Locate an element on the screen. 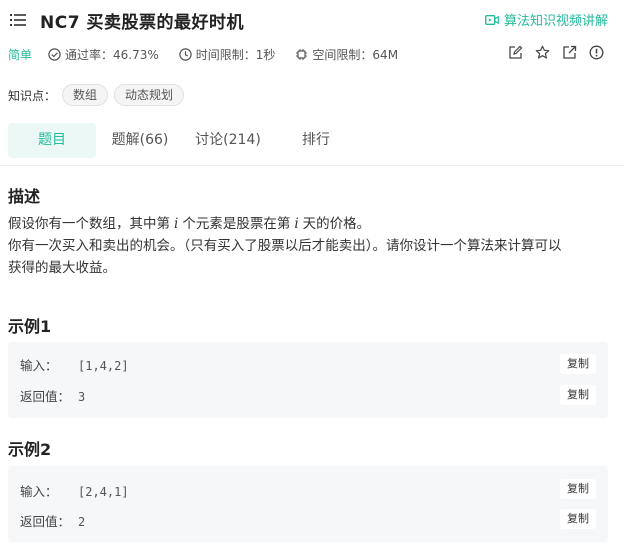 The width and height of the screenshot is (624, 553). tab-ranking: 排行 is located at coordinates (316, 140).